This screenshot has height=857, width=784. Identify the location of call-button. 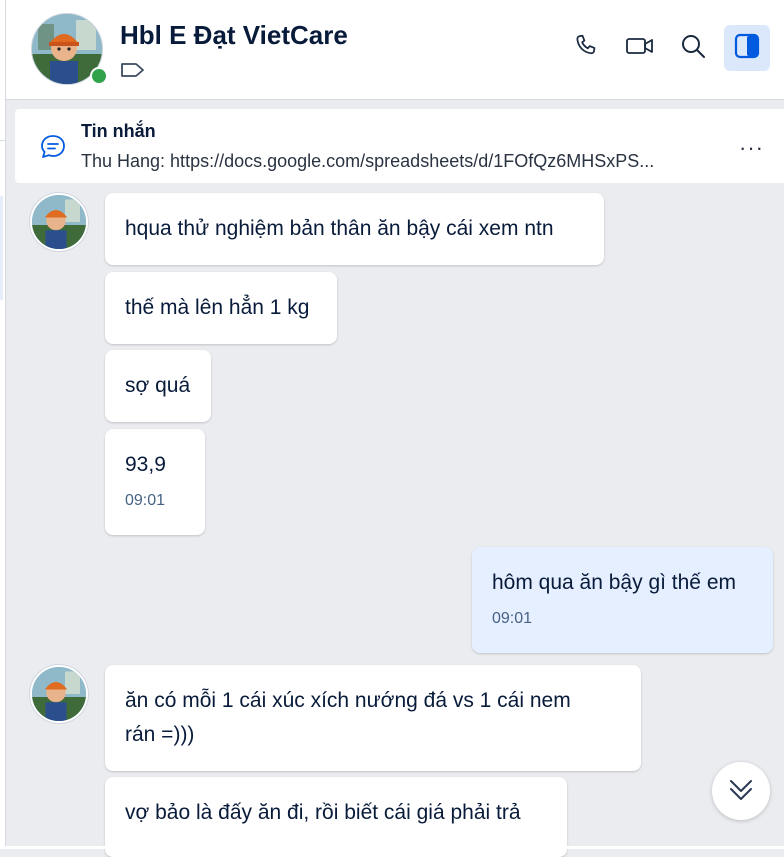
(586, 48).